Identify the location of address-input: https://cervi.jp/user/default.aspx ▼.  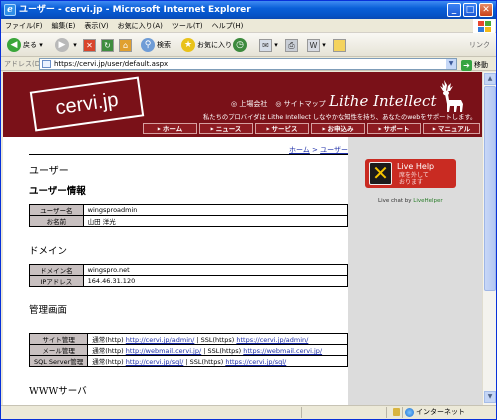
(248, 64).